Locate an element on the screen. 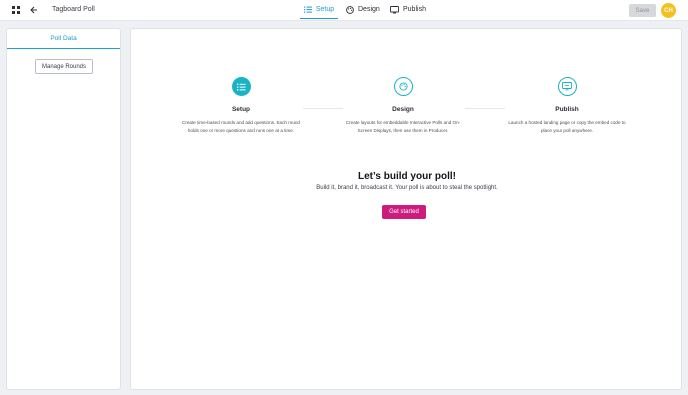 The height and width of the screenshot is (395, 688). tab-setup: Setup is located at coordinates (319, 9).